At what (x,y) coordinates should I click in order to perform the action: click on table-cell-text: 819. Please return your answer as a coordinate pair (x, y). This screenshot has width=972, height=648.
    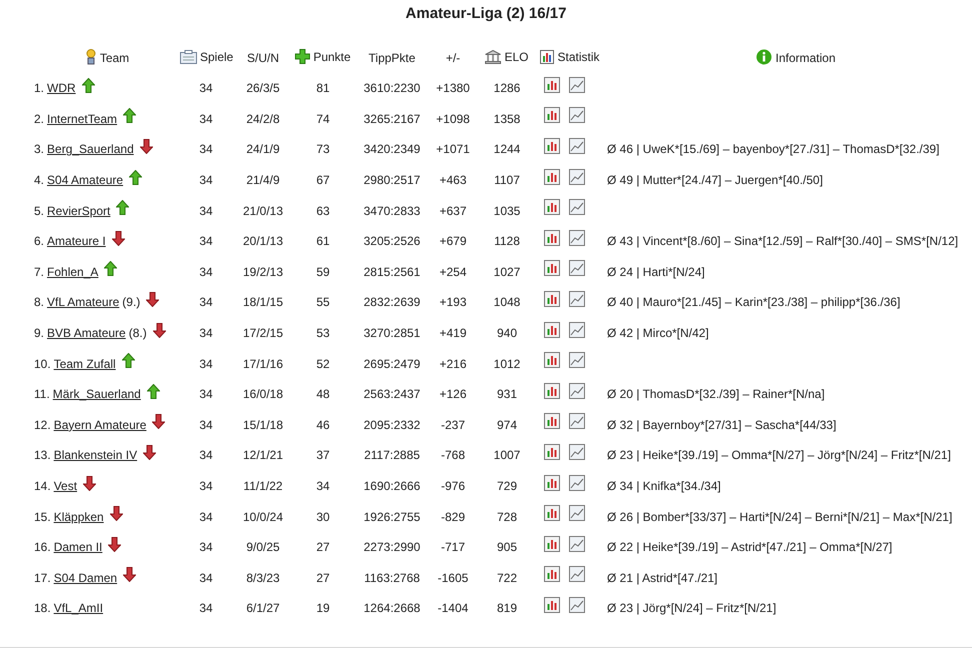
    Looking at the image, I should click on (507, 609).